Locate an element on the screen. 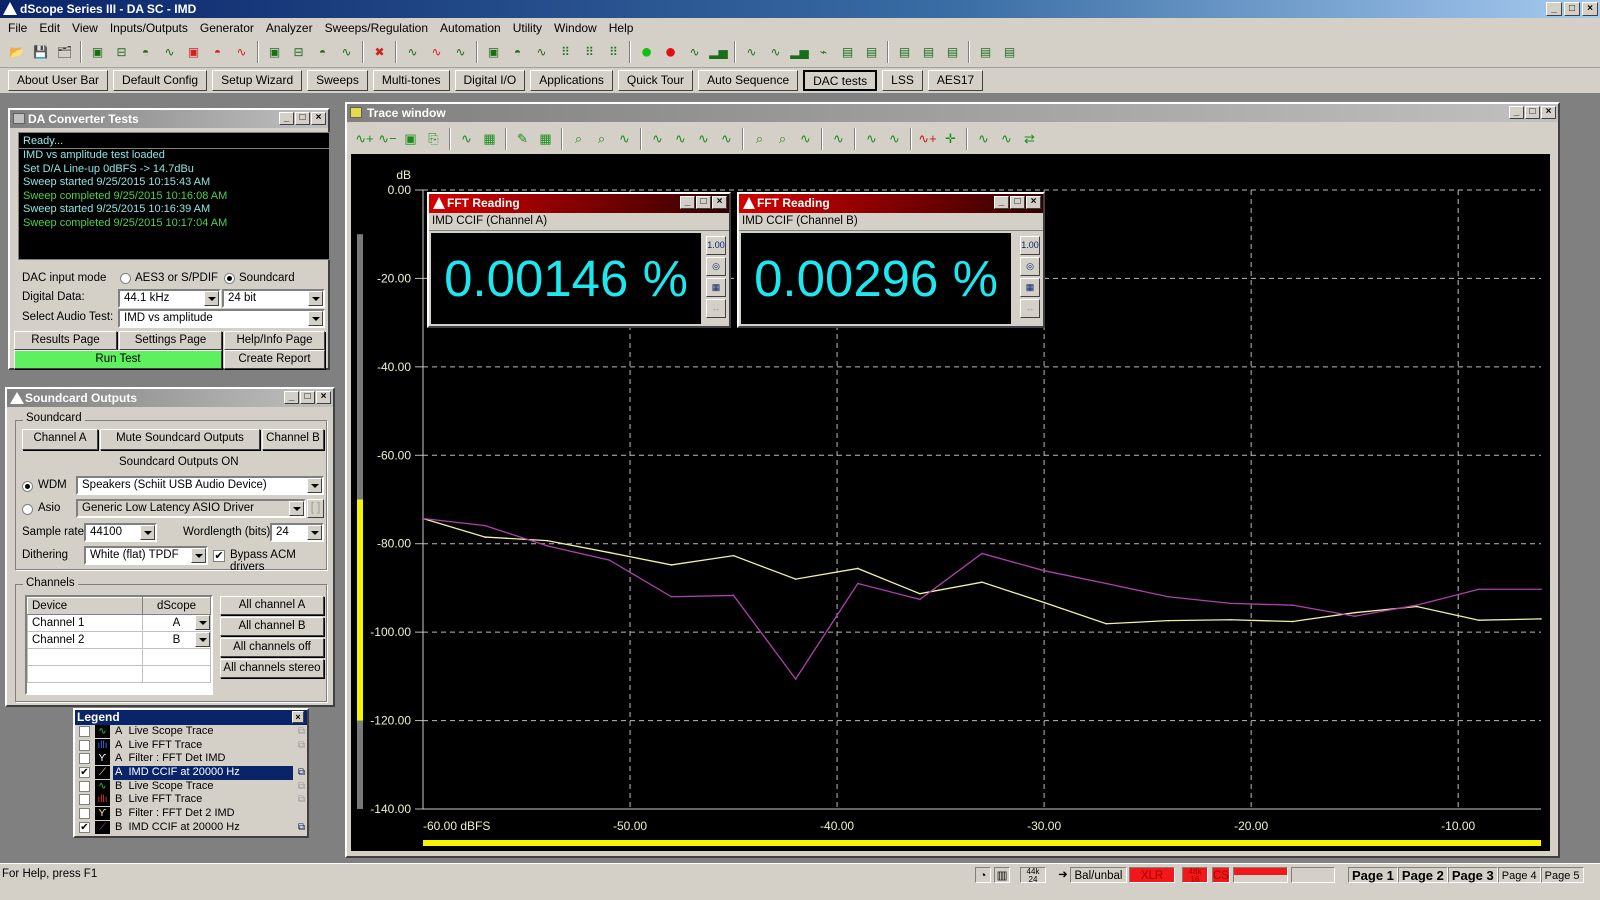 The image size is (1600, 900). ab-meter-icon: ▣ is located at coordinates (493, 52).